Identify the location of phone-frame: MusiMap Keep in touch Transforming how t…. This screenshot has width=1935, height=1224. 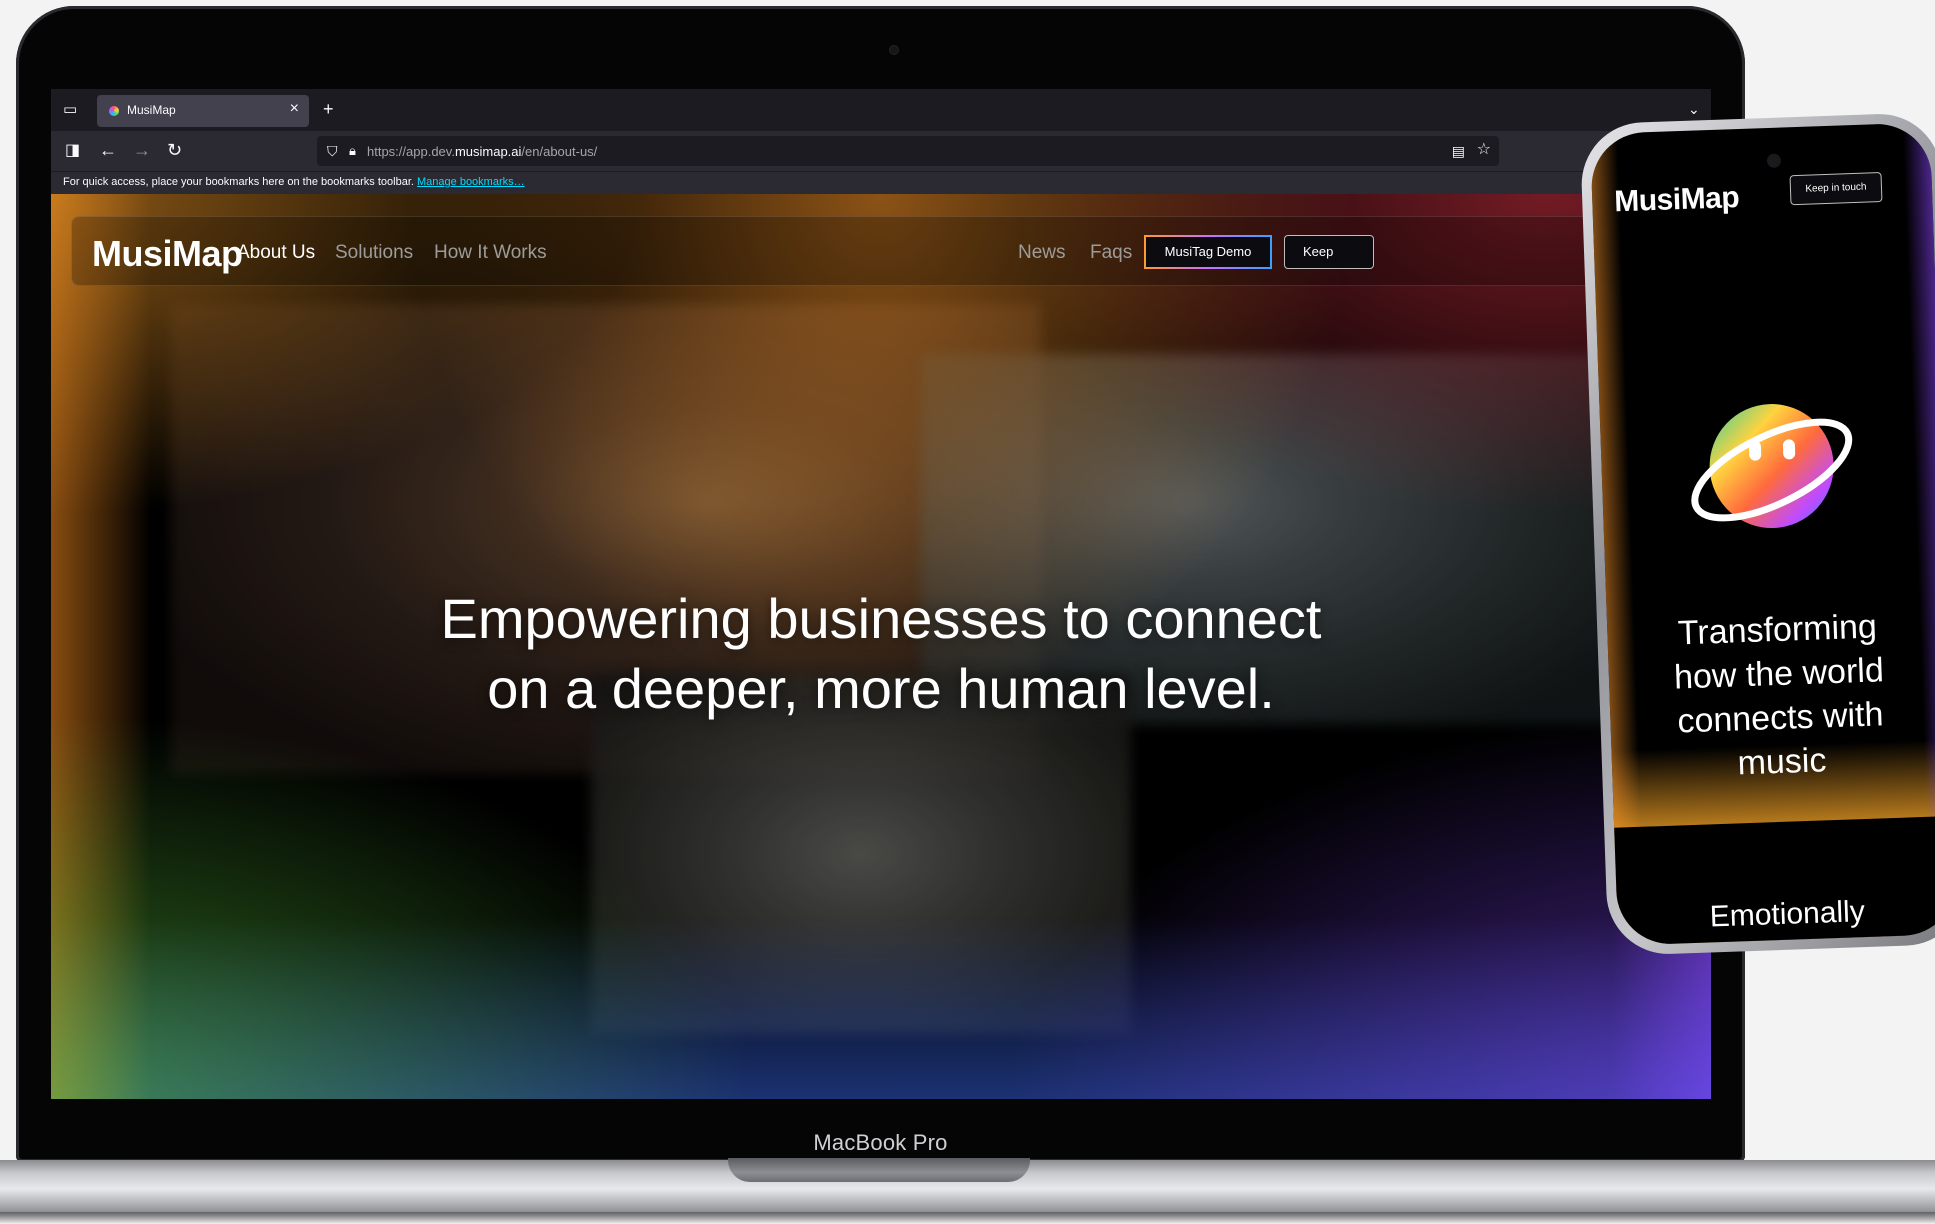
(1757, 534).